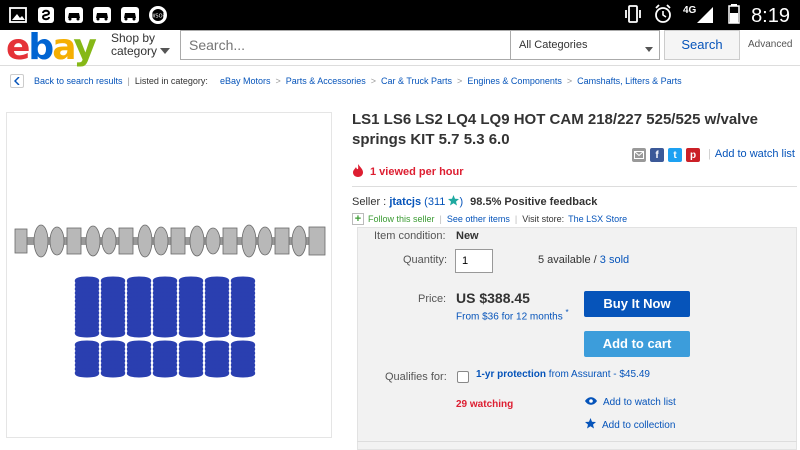 The width and height of the screenshot is (800, 450). What do you see at coordinates (171, 81) in the screenshot?
I see `listed-in-label: Listed in category:` at bounding box center [171, 81].